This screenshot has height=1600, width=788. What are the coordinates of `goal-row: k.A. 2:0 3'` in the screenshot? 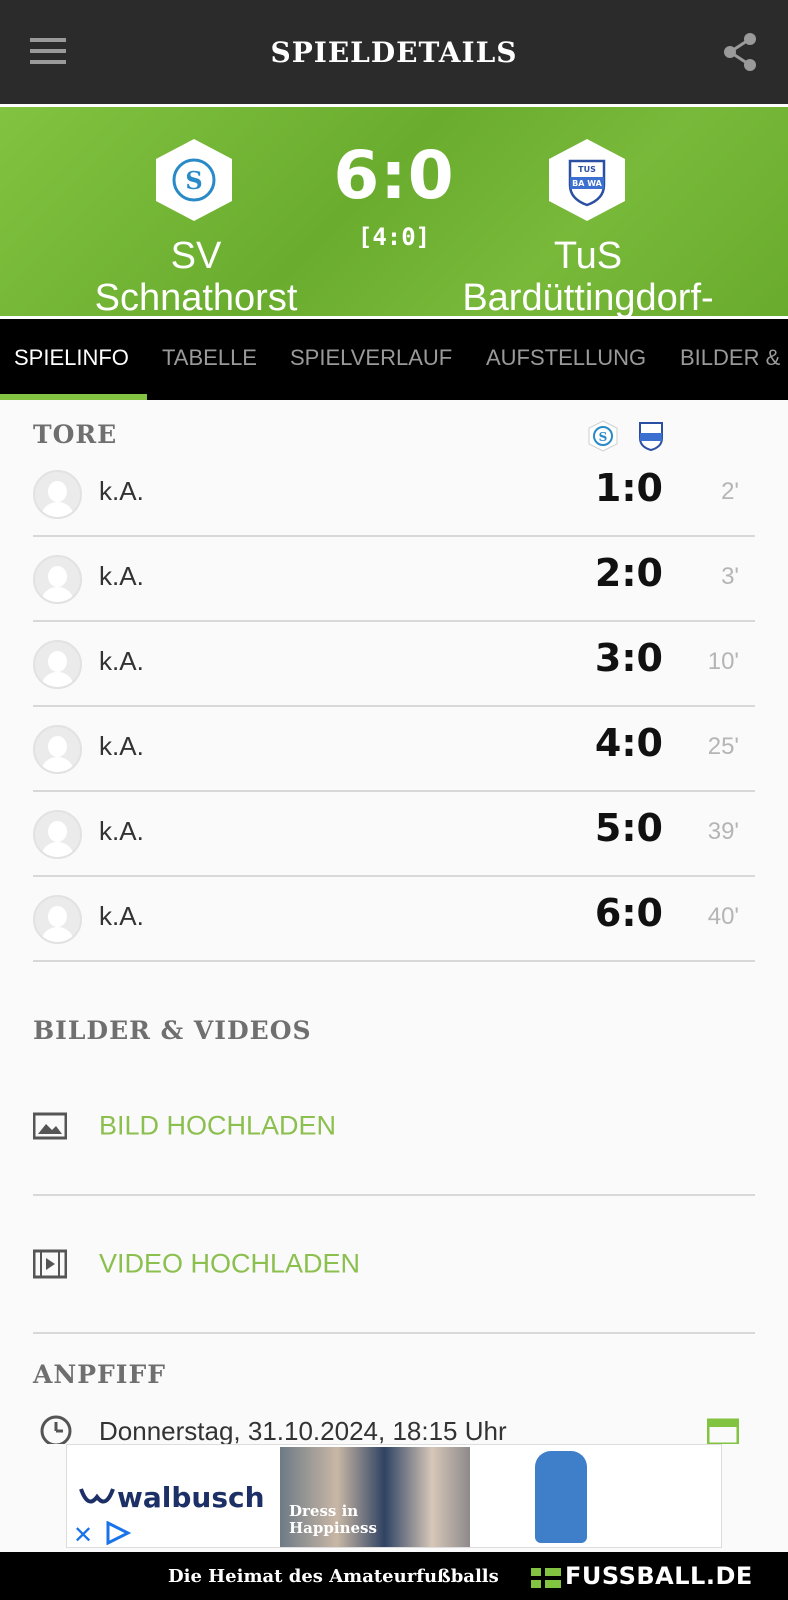 It's located at (394, 579).